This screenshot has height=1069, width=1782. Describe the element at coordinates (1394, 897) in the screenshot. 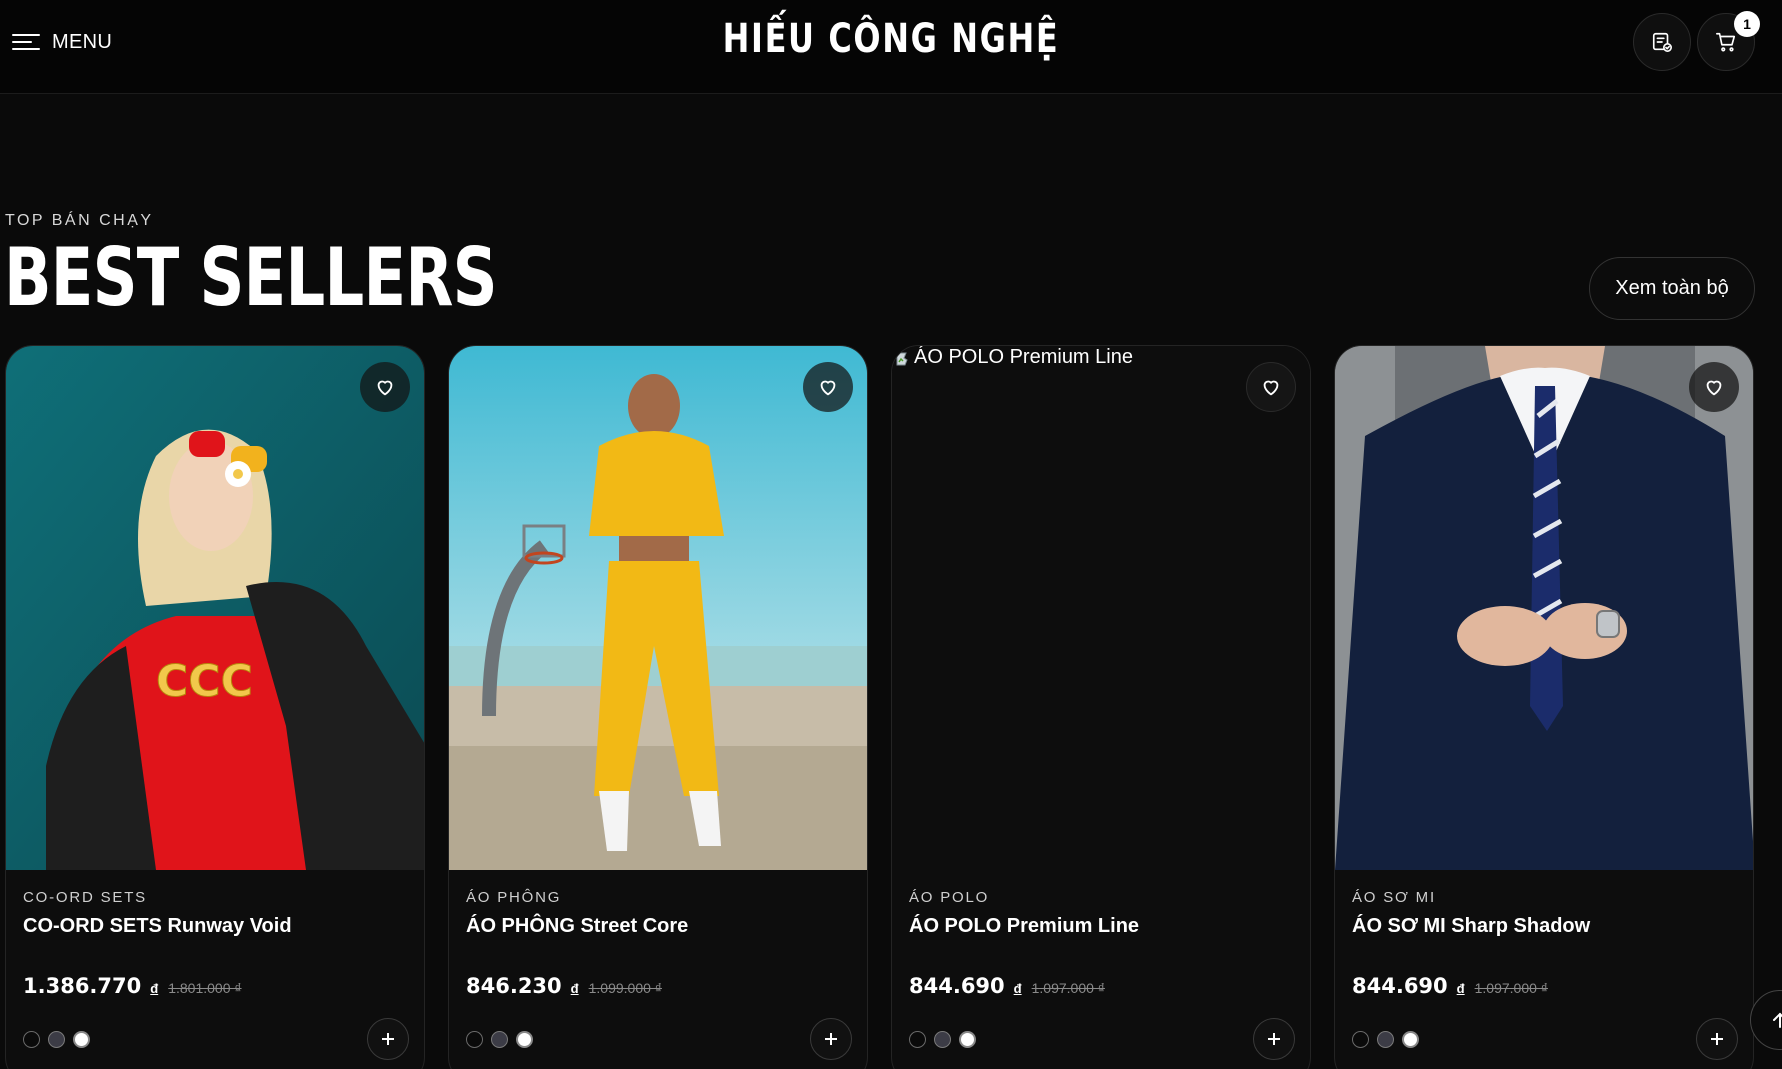

I see `product-category: ÁO SƠ MI` at that location.